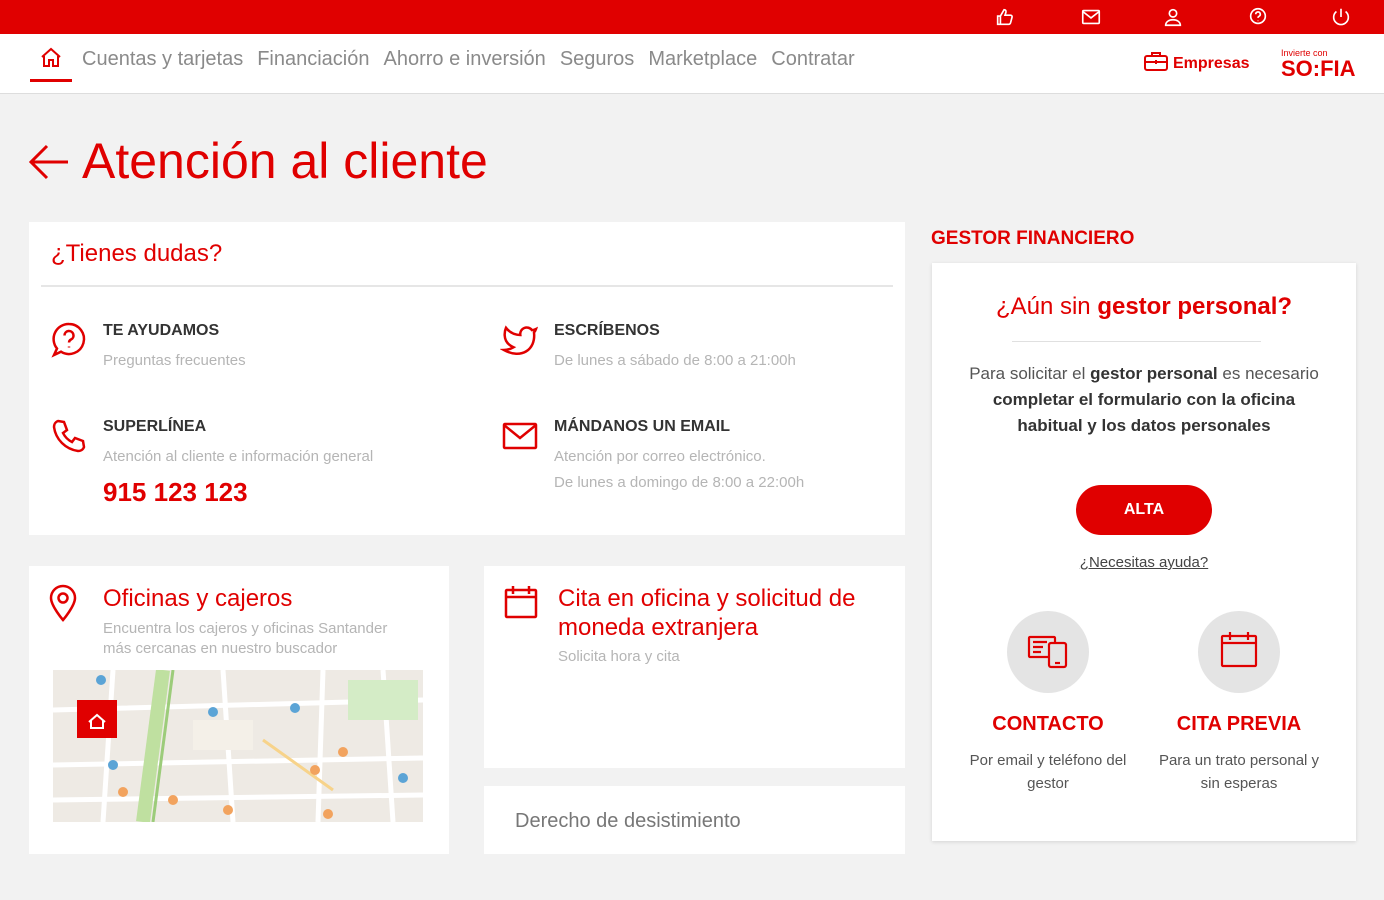 The image size is (1384, 900). I want to click on gestor-question: ¿Aún sin gestor personal?, so click(1144, 307).